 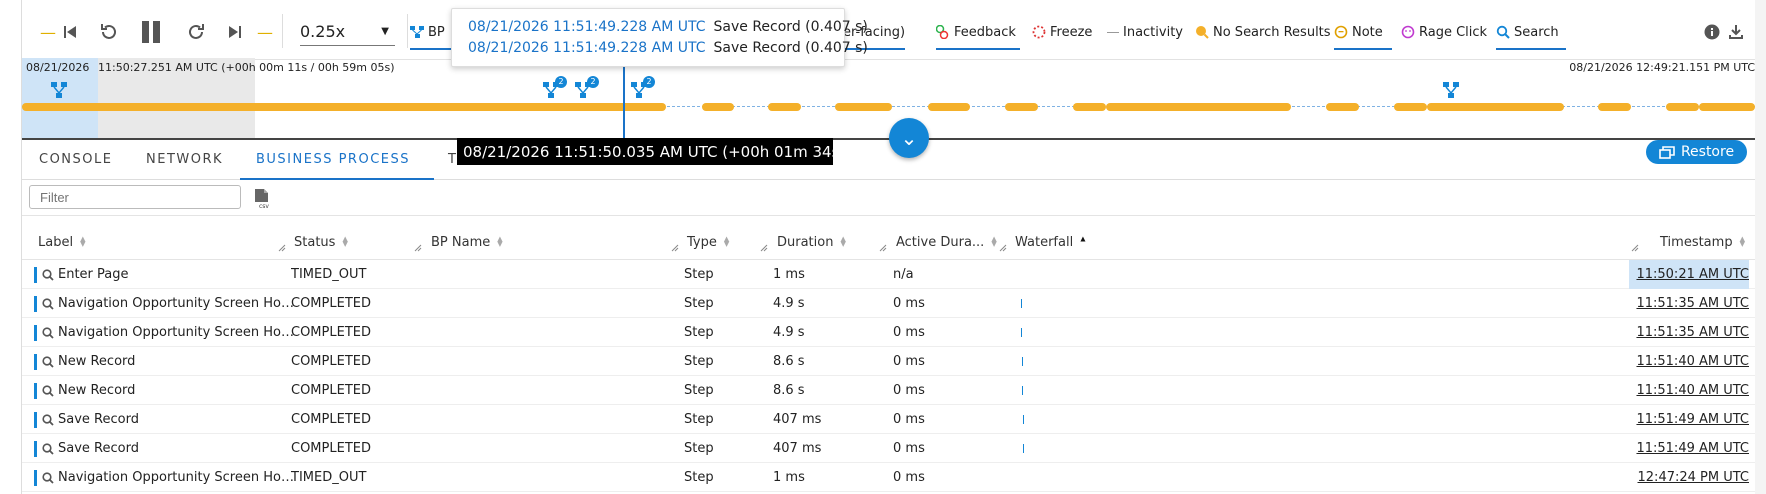 What do you see at coordinates (48, 449) in the screenshot?
I see `magnifier-icon` at bounding box center [48, 449].